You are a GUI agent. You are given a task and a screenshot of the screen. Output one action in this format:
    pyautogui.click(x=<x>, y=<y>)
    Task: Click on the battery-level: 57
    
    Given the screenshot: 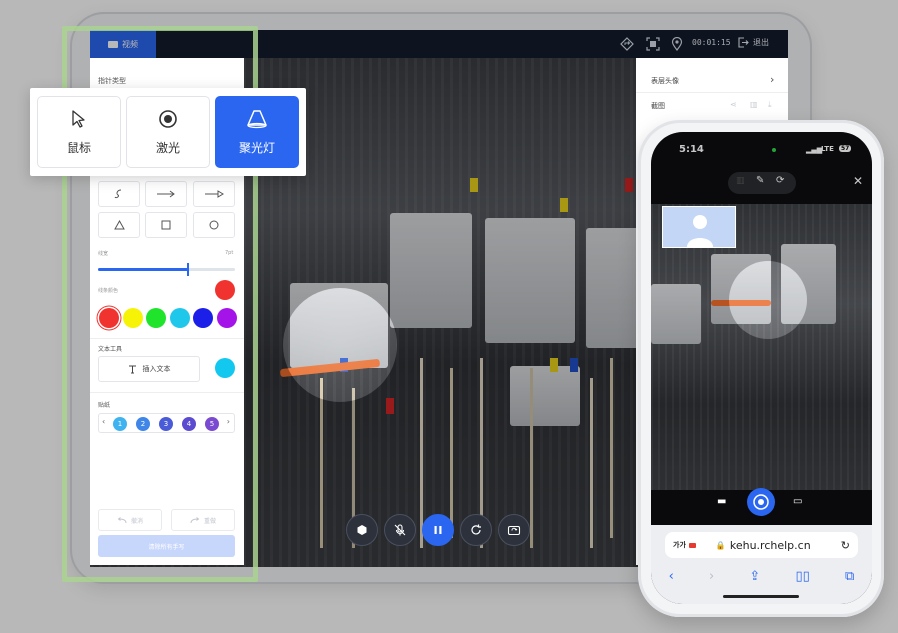 What is the action you would take?
    pyautogui.click(x=845, y=148)
    